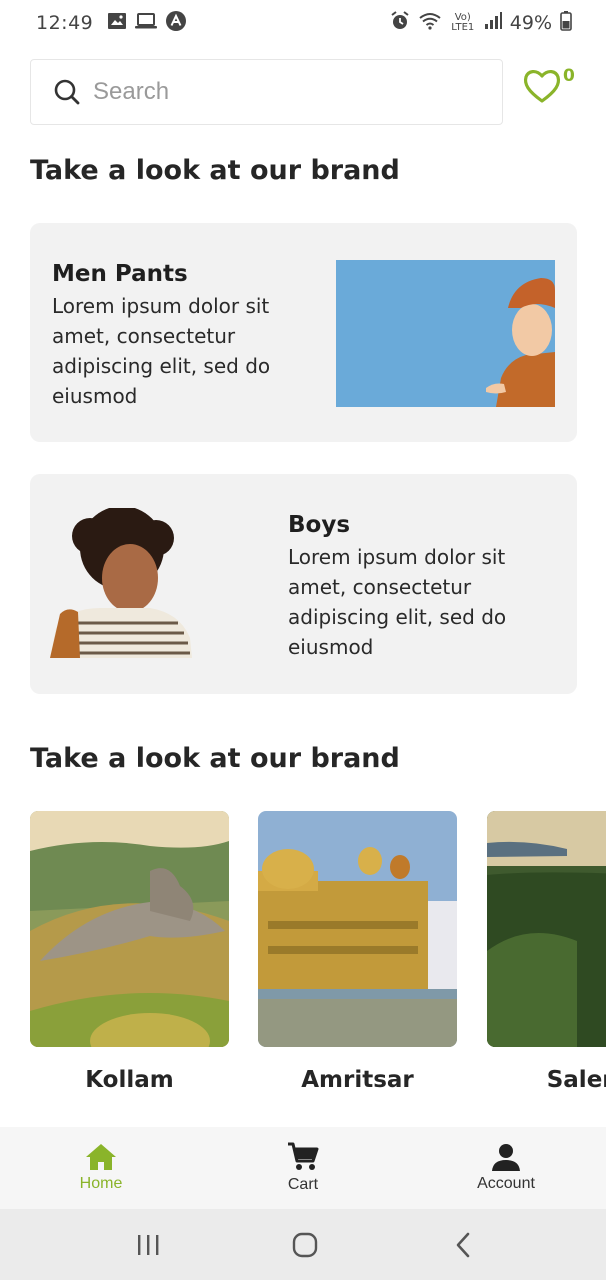  I want to click on home-icon, so click(101, 1157).